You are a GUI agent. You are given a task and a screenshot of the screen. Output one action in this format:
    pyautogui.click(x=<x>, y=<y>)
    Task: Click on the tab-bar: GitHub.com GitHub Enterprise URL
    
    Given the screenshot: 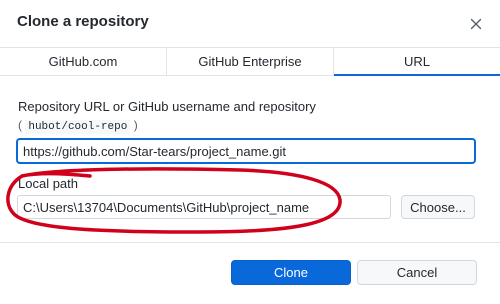 What is the action you would take?
    pyautogui.click(x=250, y=62)
    